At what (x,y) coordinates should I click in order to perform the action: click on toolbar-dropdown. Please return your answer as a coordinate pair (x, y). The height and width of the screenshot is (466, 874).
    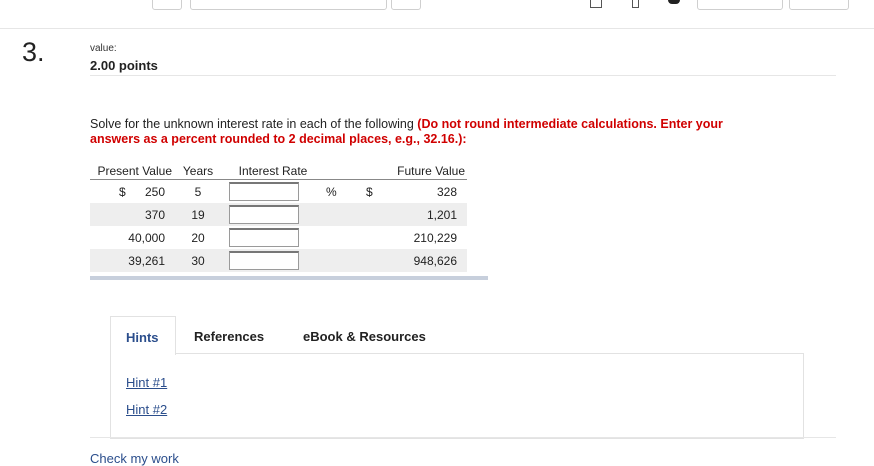
    Looking at the image, I should click on (288, 5).